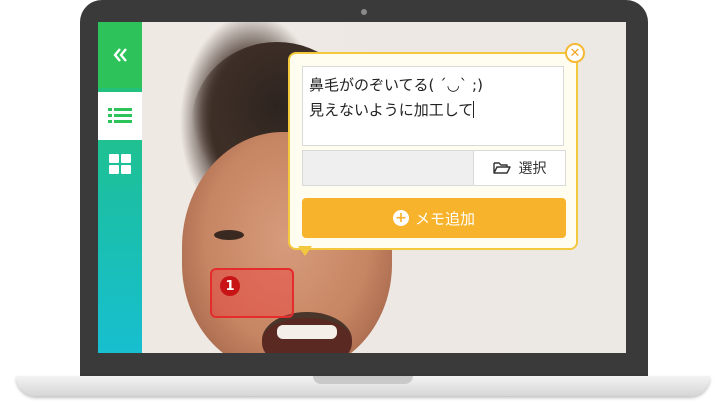 Image resolution: width=726 pixels, height=409 pixels. I want to click on photo-eye, so click(229, 235).